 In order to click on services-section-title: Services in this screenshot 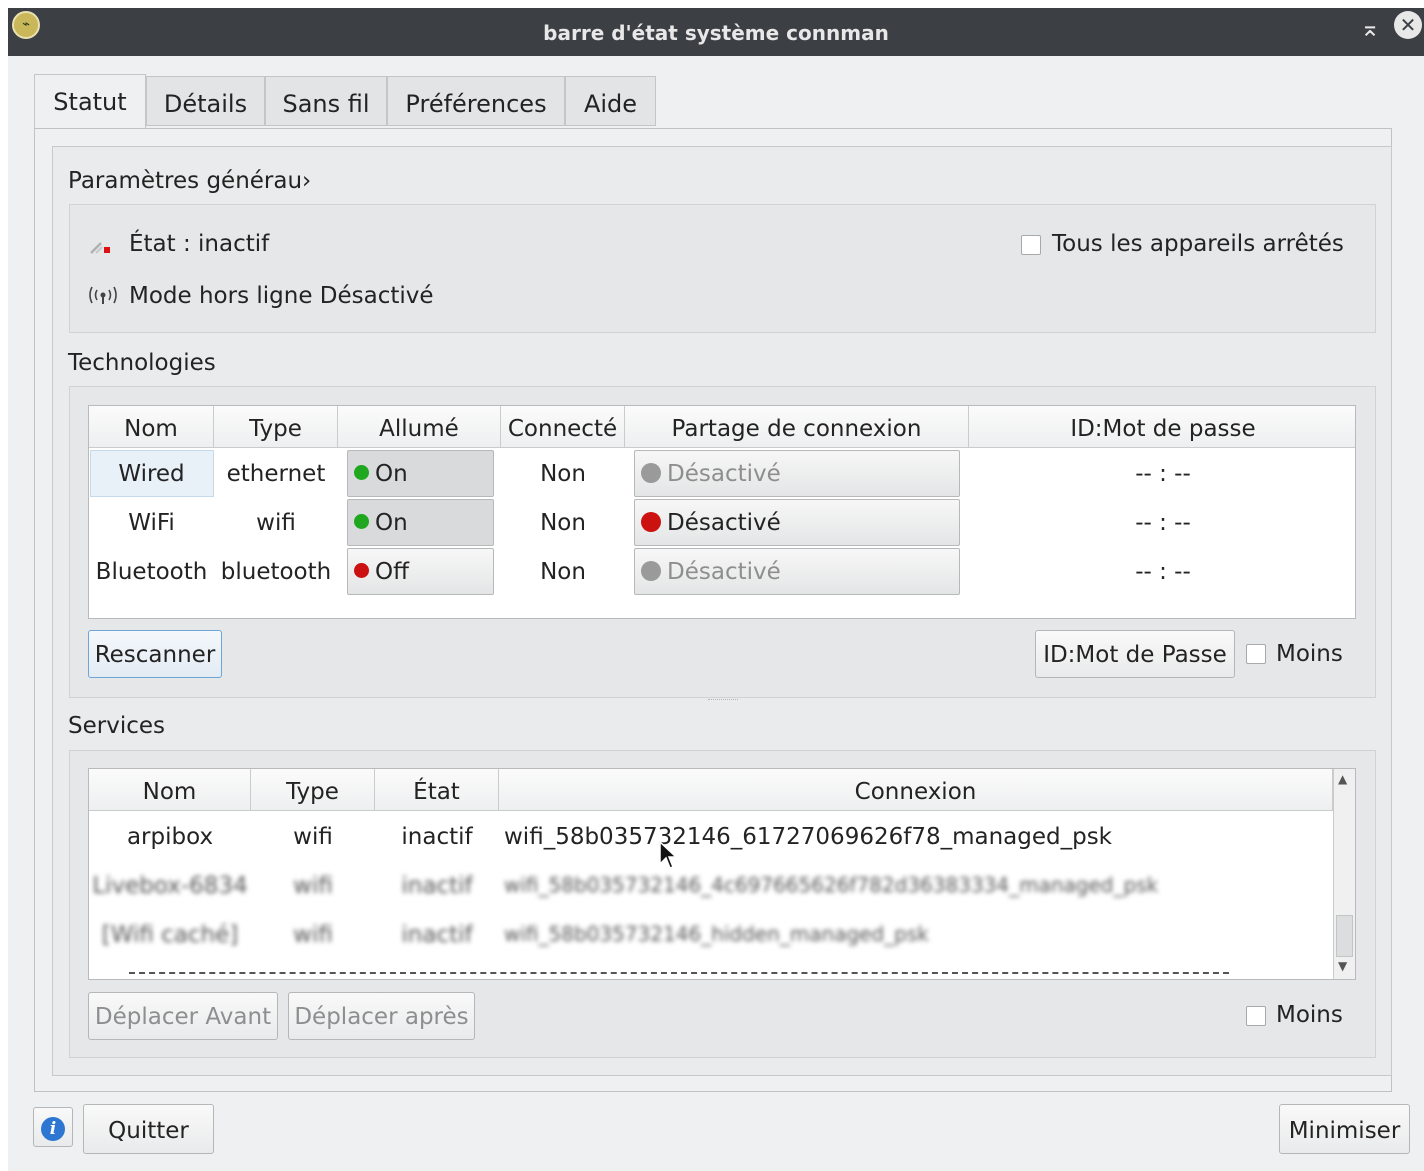, I will do `click(116, 726)`.